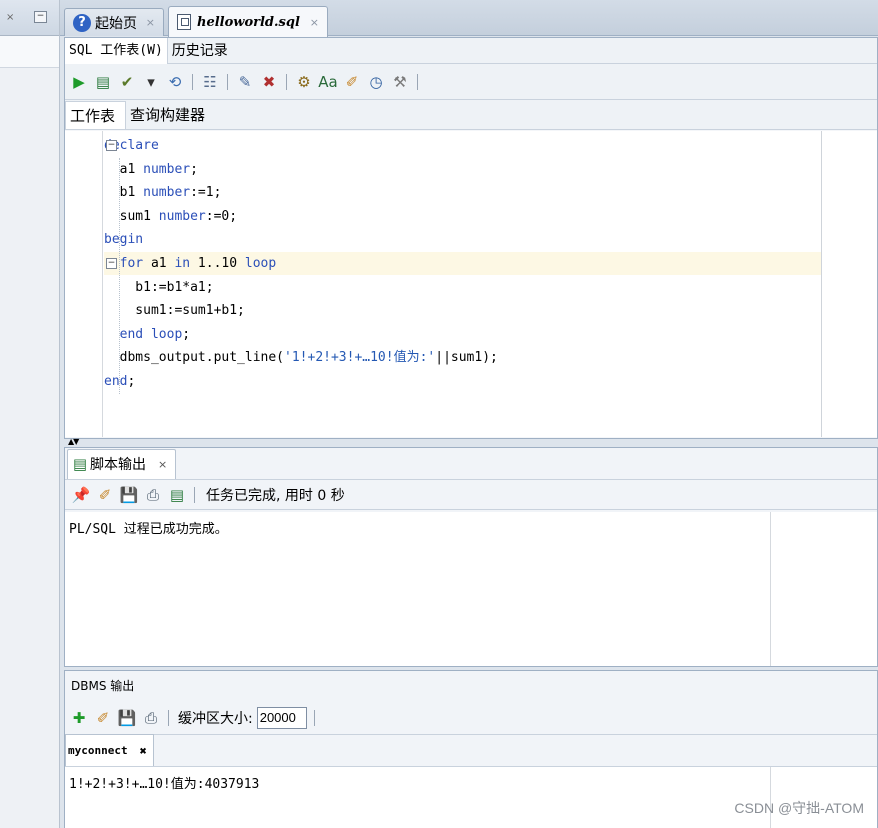 The height and width of the screenshot is (828, 878). What do you see at coordinates (215, 718) in the screenshot?
I see `buffer-size-label: 缓冲区大小:` at bounding box center [215, 718].